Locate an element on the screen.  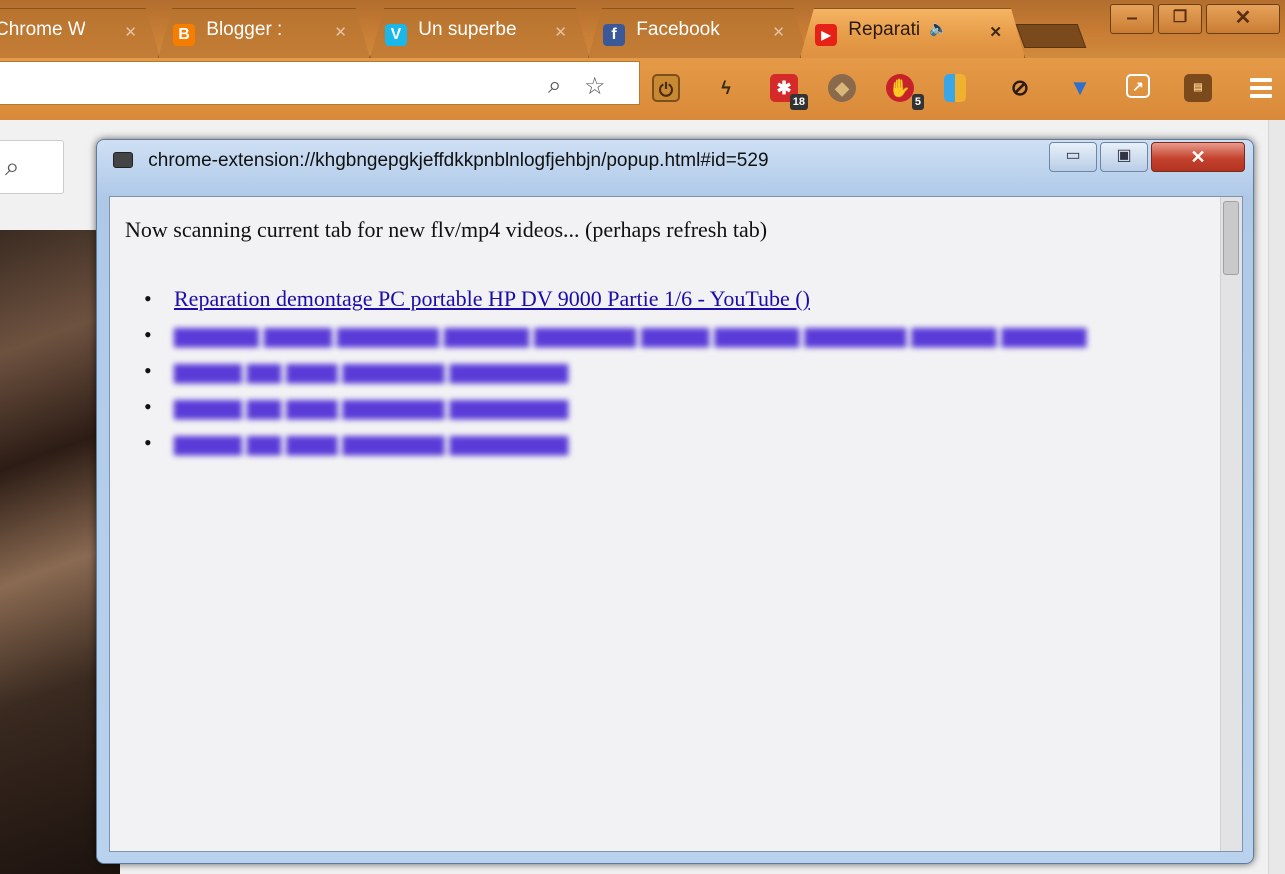
pdf-icon: ▤ is located at coordinates (1198, 88).